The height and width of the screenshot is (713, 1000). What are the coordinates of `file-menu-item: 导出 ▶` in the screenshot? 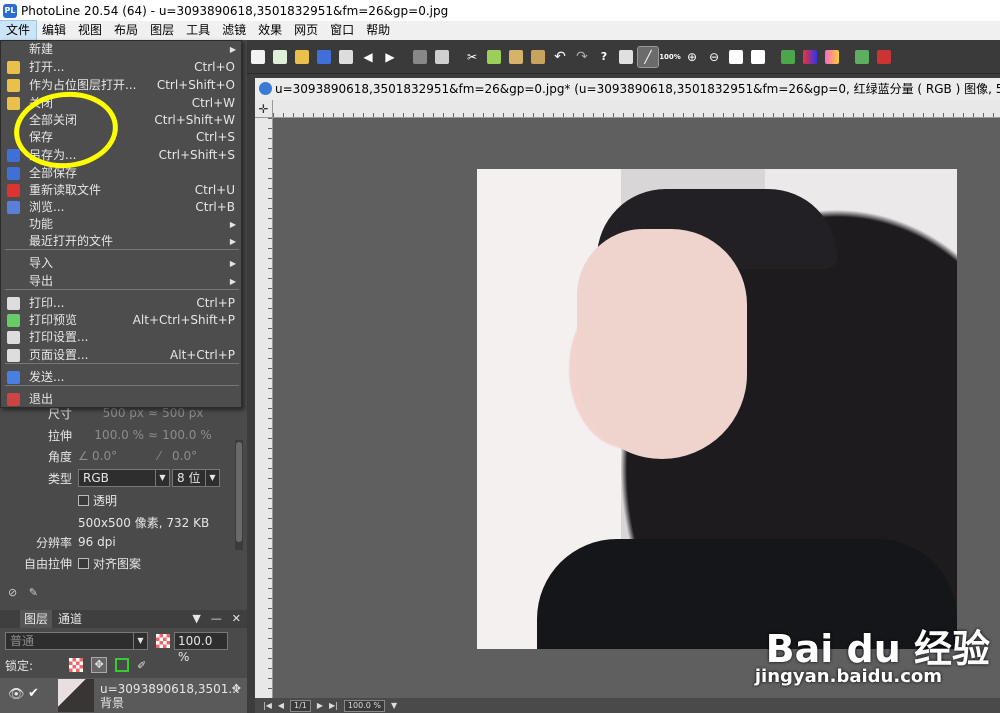 It's located at (121, 281).